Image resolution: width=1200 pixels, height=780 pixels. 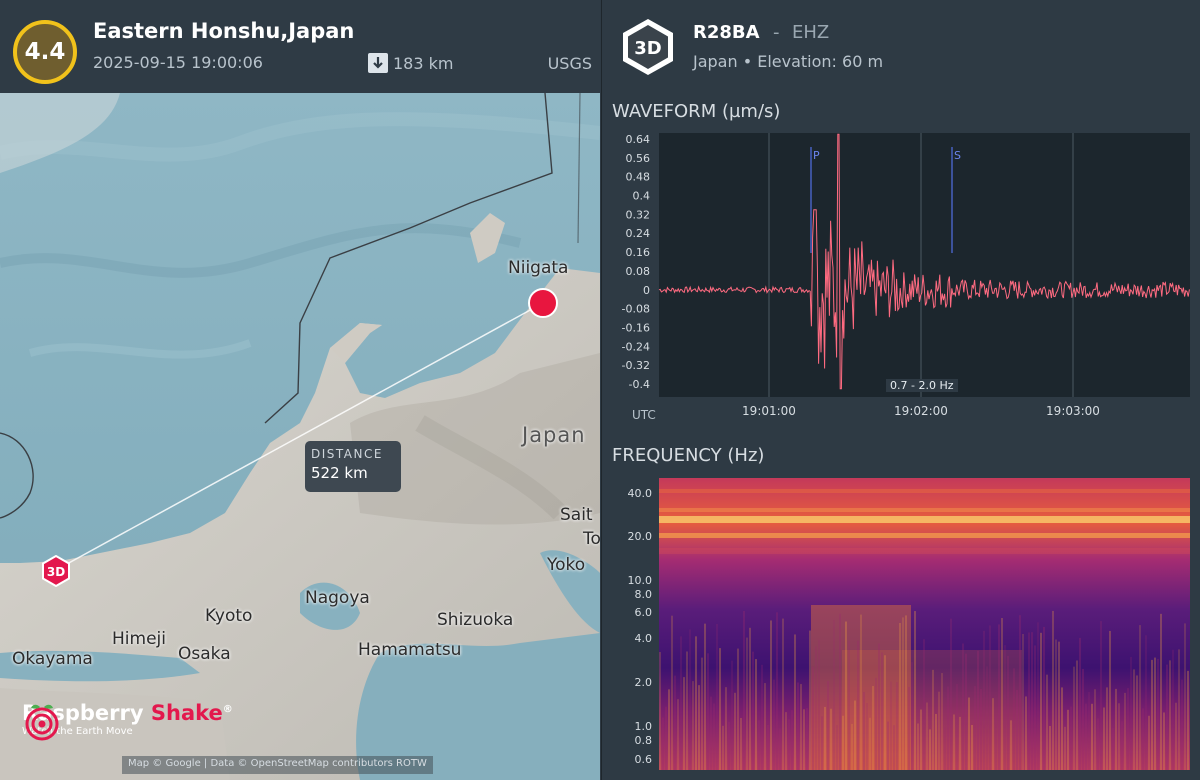 I want to click on city-label: Nagoya, so click(x=337, y=598).